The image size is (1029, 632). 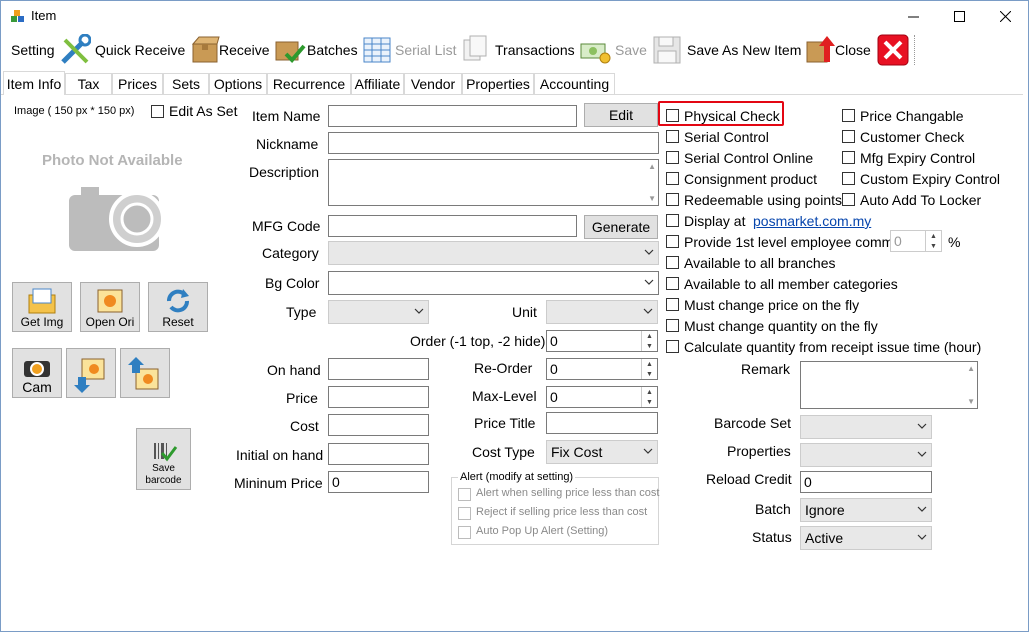 I want to click on save-new-icon, so click(x=821, y=49).